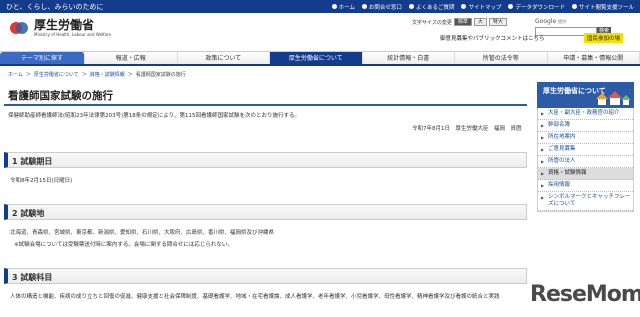 This screenshot has height=317, width=640. Describe the element at coordinates (381, 7) in the screenshot. I see `contact-link: お問合せ窓口` at that location.